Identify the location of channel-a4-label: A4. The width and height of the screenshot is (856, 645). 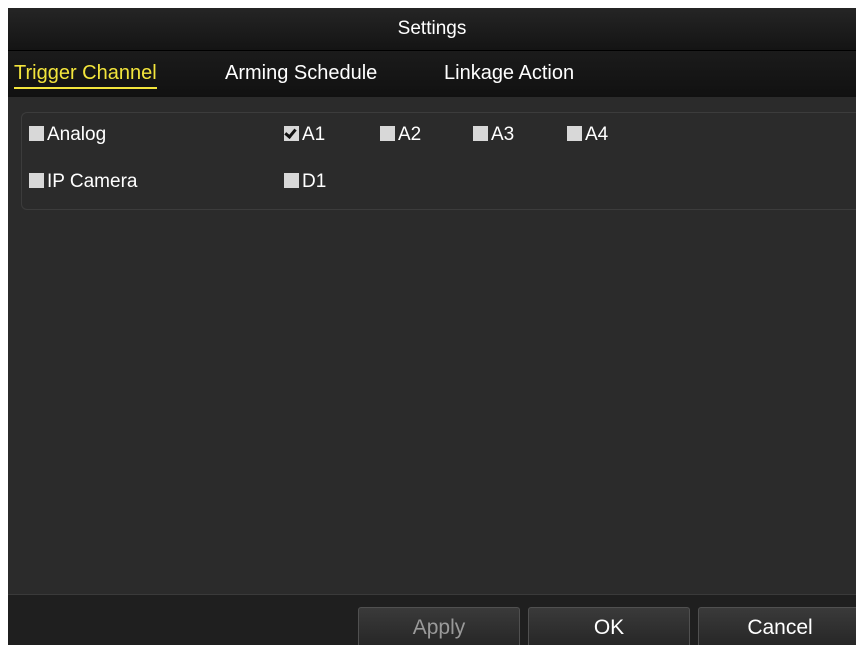
(597, 134).